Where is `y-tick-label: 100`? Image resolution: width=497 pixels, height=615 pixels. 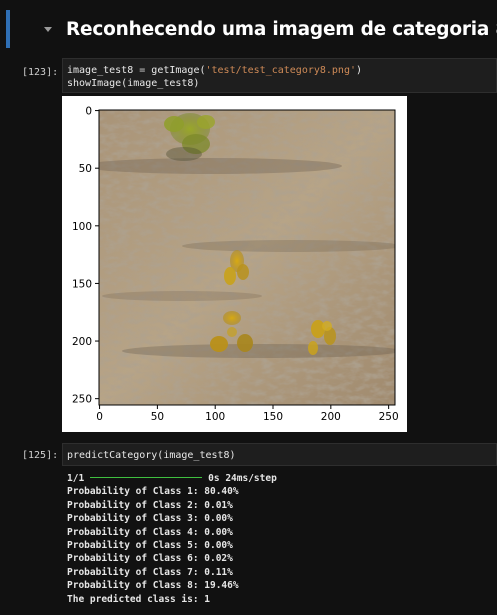
y-tick-label: 100 is located at coordinates (82, 227).